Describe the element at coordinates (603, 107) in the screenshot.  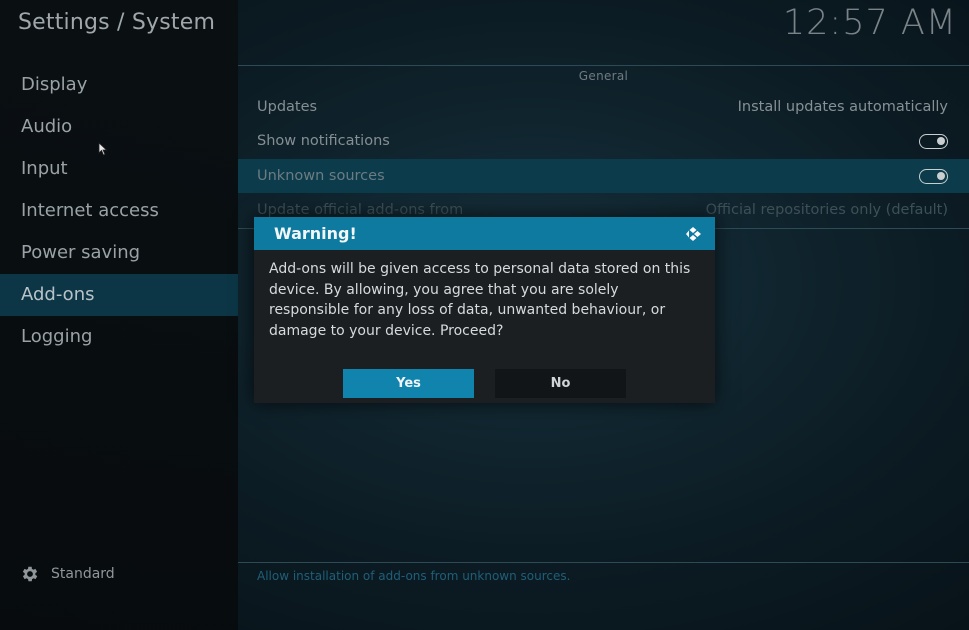
I see `setting-updates: Updates Install updates automatically` at that location.